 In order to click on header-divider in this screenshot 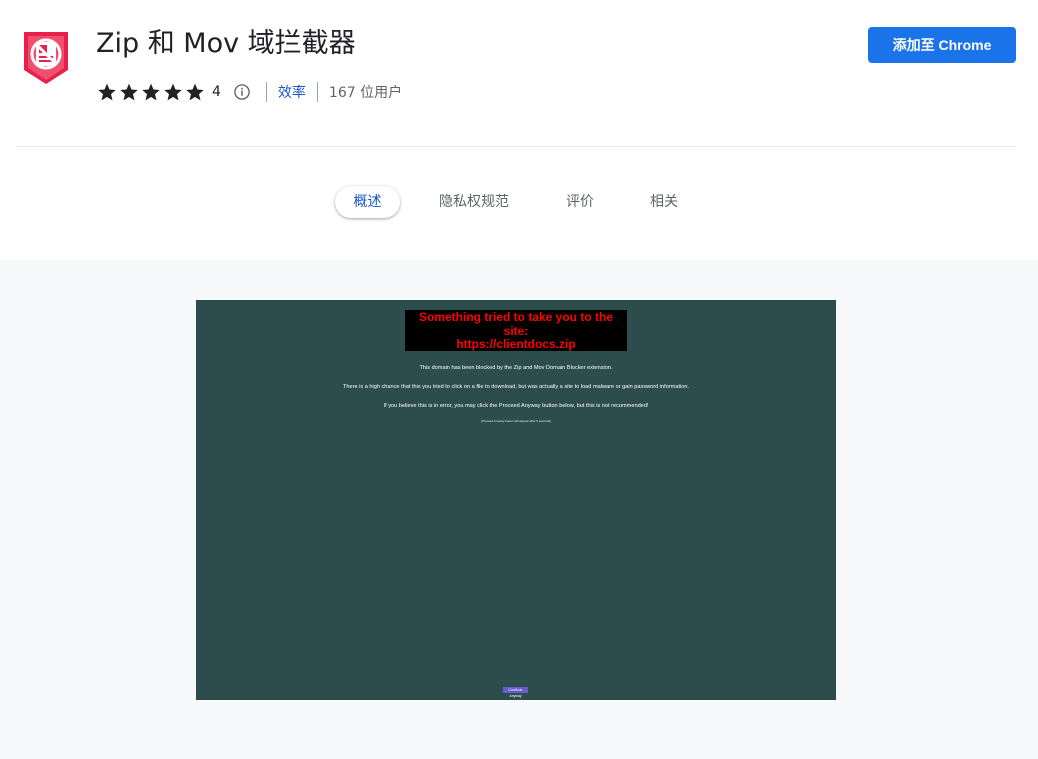, I will do `click(516, 146)`.